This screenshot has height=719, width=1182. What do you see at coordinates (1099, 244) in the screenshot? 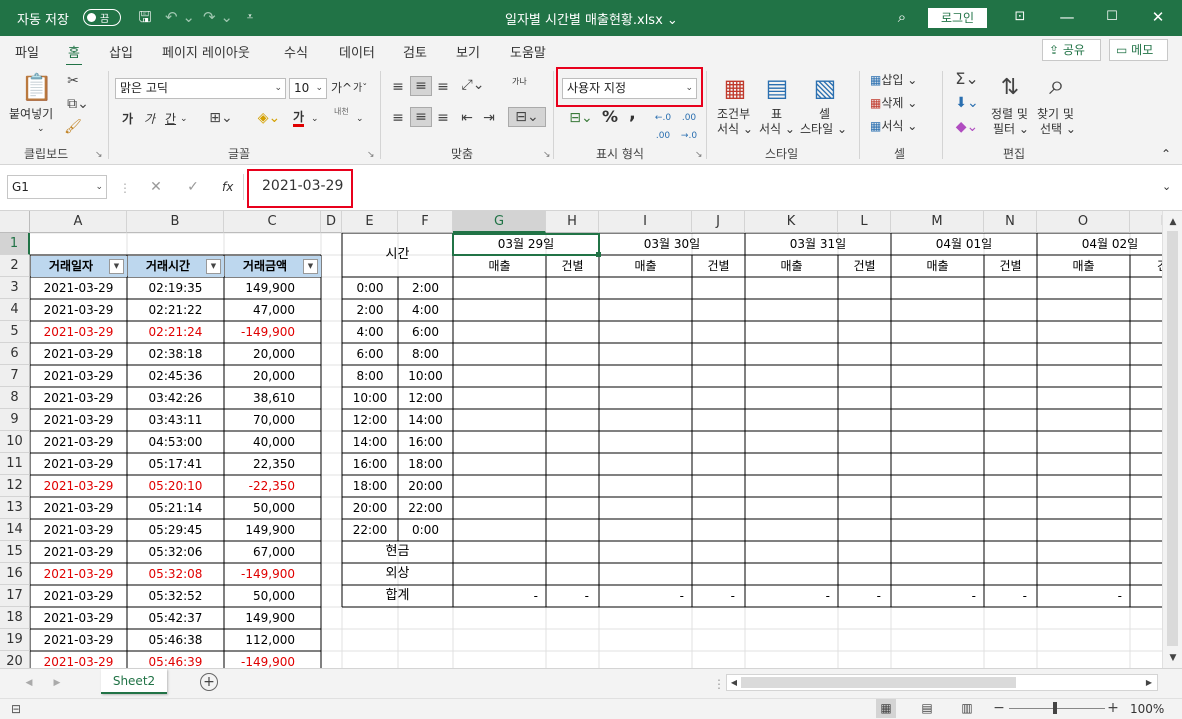
I see `date-header: 04월 02일` at bounding box center [1099, 244].